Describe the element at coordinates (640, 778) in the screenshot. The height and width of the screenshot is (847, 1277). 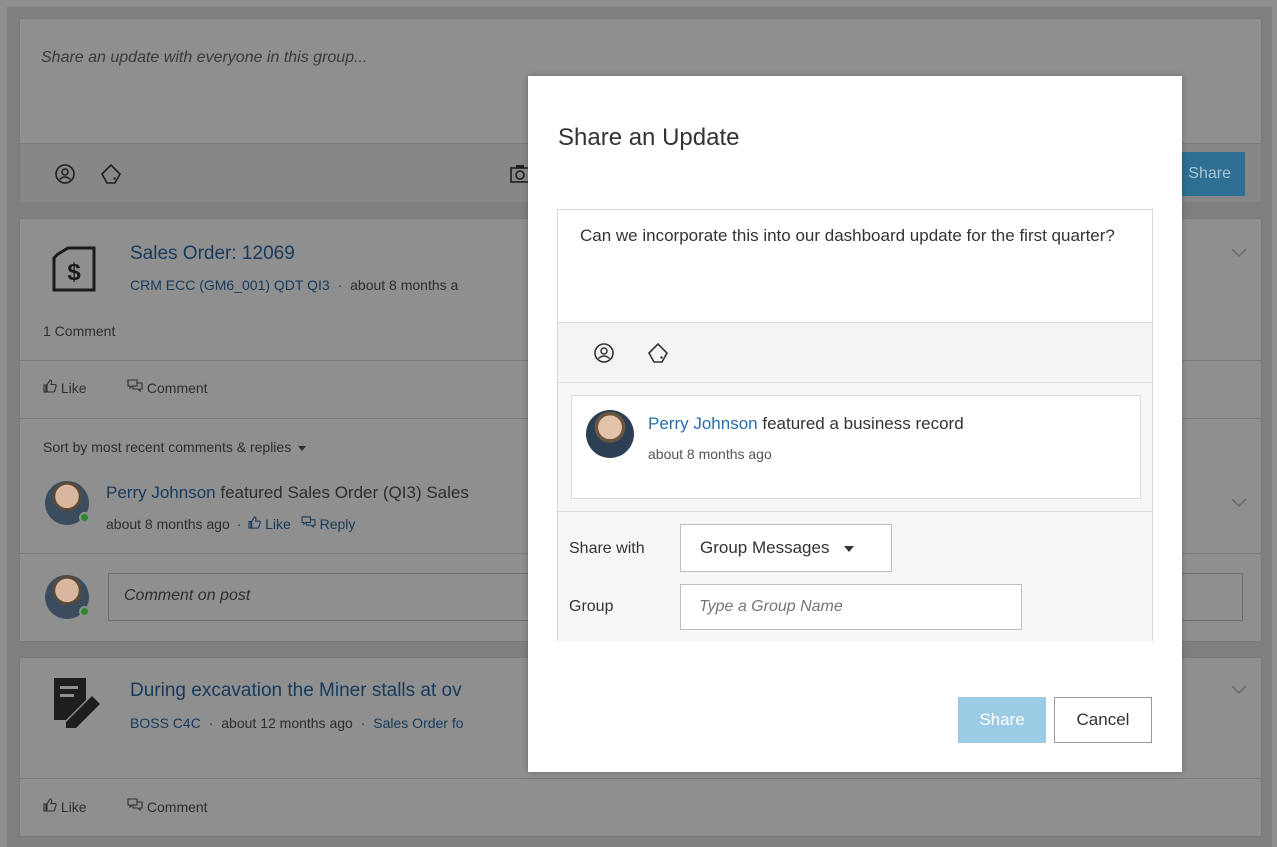
I see `divider` at that location.